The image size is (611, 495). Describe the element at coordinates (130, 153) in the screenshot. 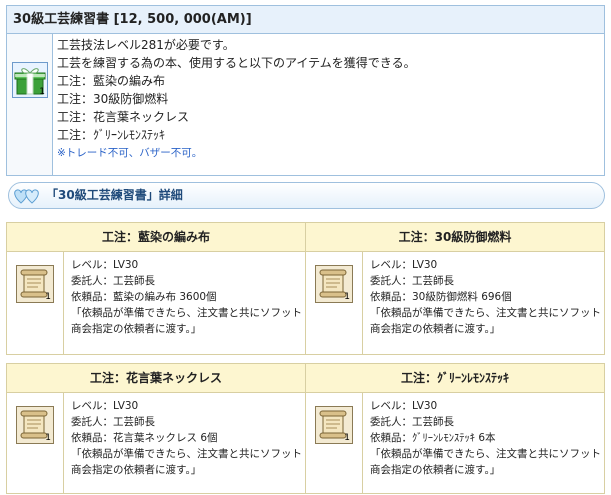

I see `item-note: ※トレード不可、バザー不可。` at that location.